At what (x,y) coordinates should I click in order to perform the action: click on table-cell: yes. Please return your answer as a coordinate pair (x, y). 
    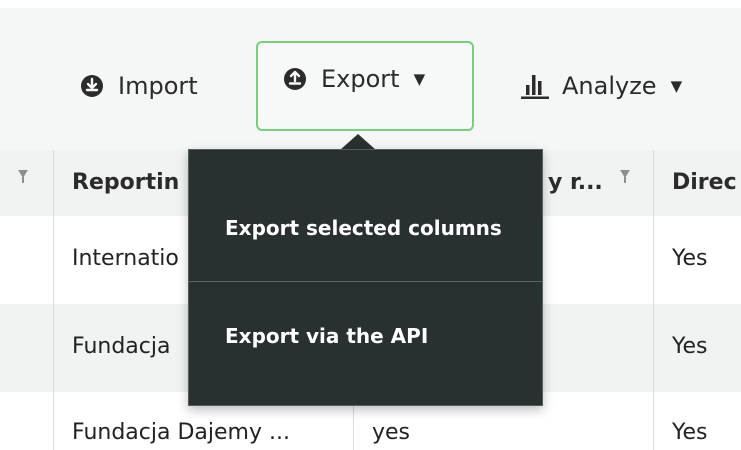
    Looking at the image, I should click on (391, 432).